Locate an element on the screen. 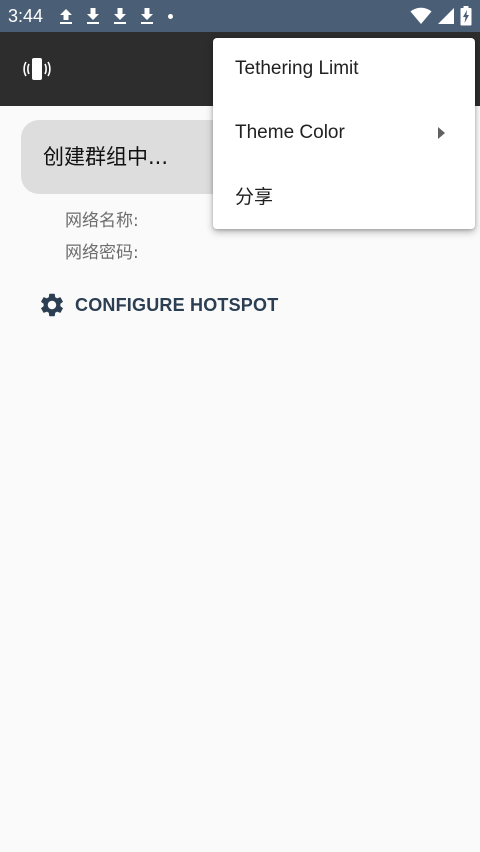 Image resolution: width=480 pixels, height=852 pixels. wifi-icon is located at coordinates (421, 15).